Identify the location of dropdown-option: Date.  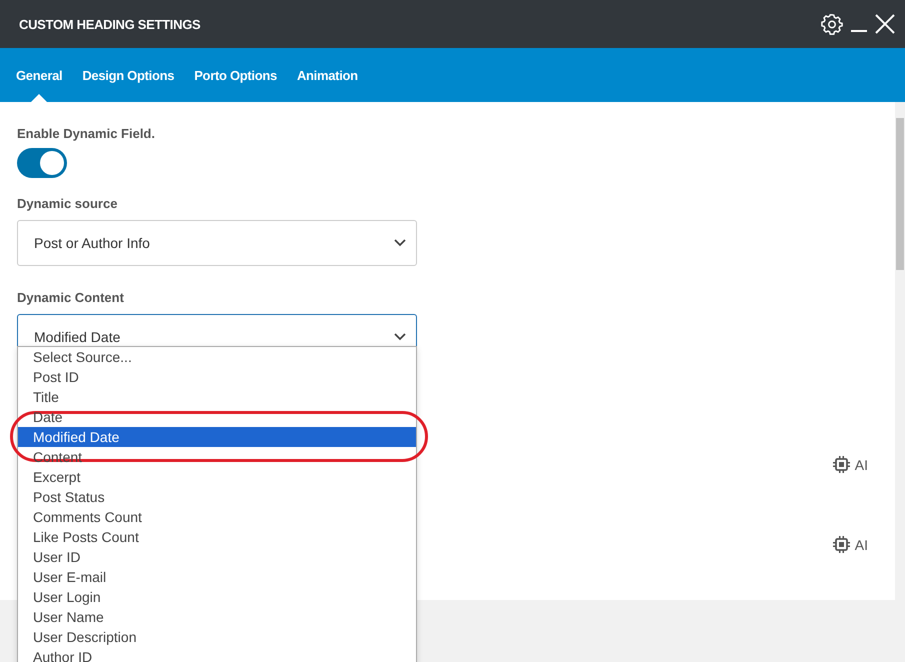
(217, 417).